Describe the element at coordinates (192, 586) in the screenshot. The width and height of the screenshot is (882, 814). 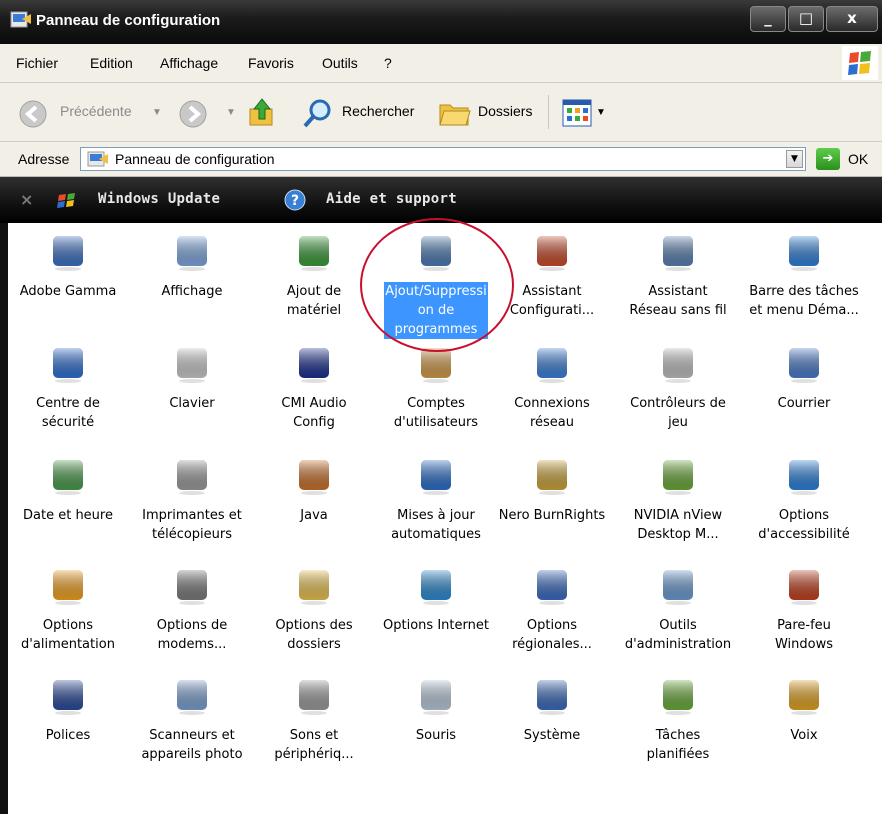
I see `modem-icon` at that location.